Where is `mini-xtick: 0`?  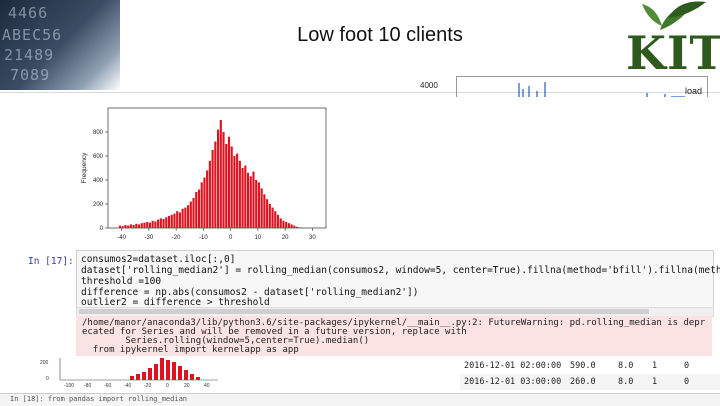 mini-xtick: 0 is located at coordinates (167, 386).